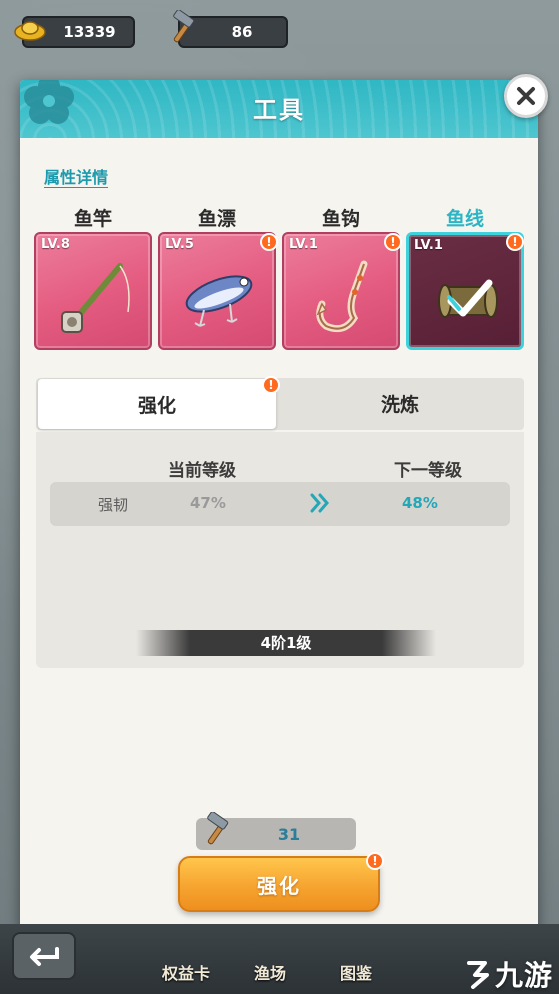  Describe the element at coordinates (186, 972) in the screenshot. I see `nav-benefit-card: 权益卡` at that location.